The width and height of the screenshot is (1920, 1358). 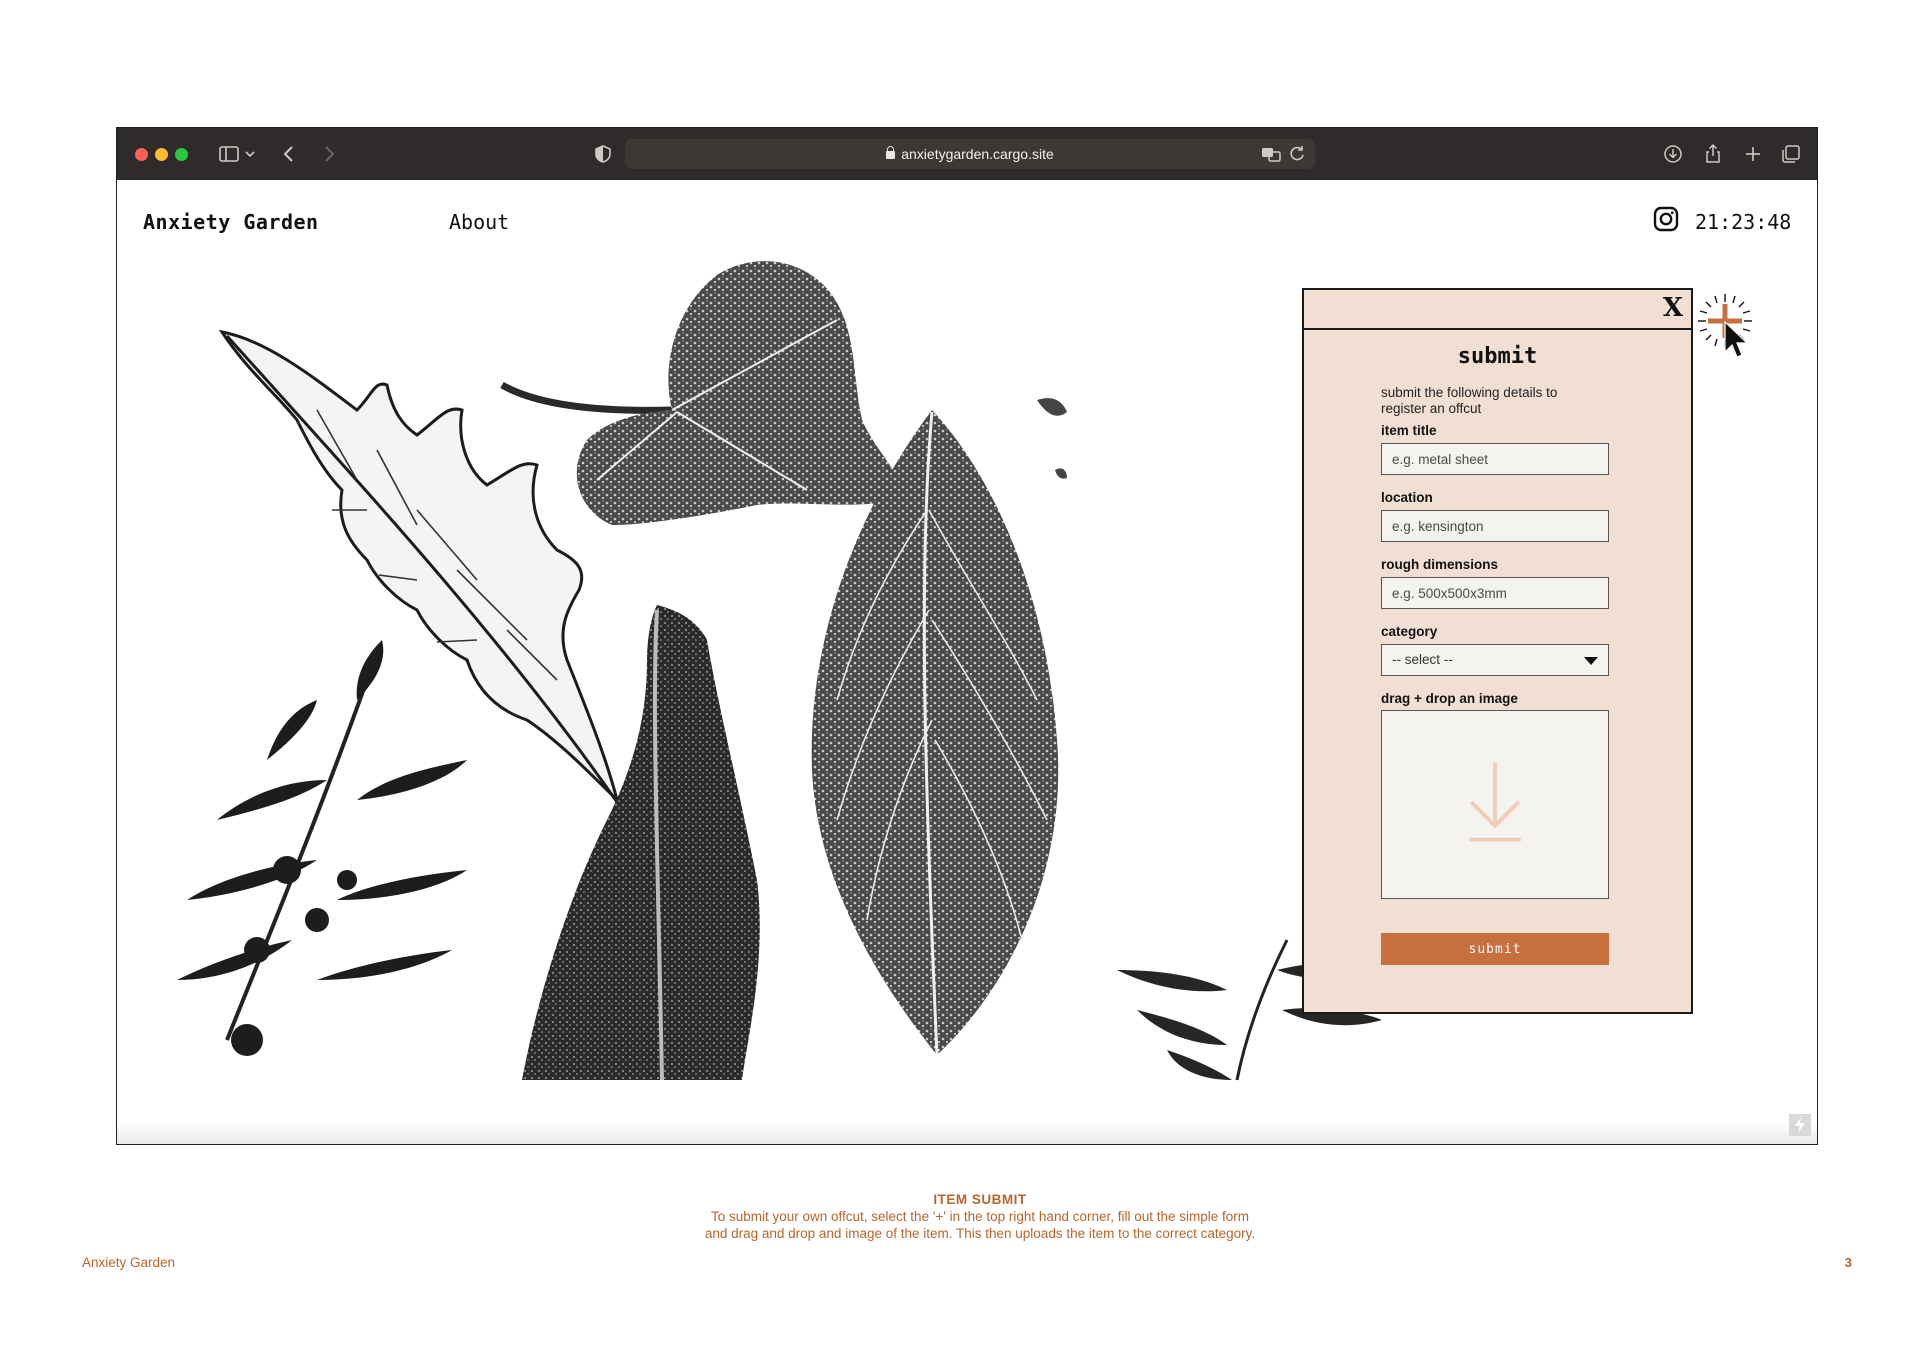 I want to click on share-icon, so click(x=1713, y=154).